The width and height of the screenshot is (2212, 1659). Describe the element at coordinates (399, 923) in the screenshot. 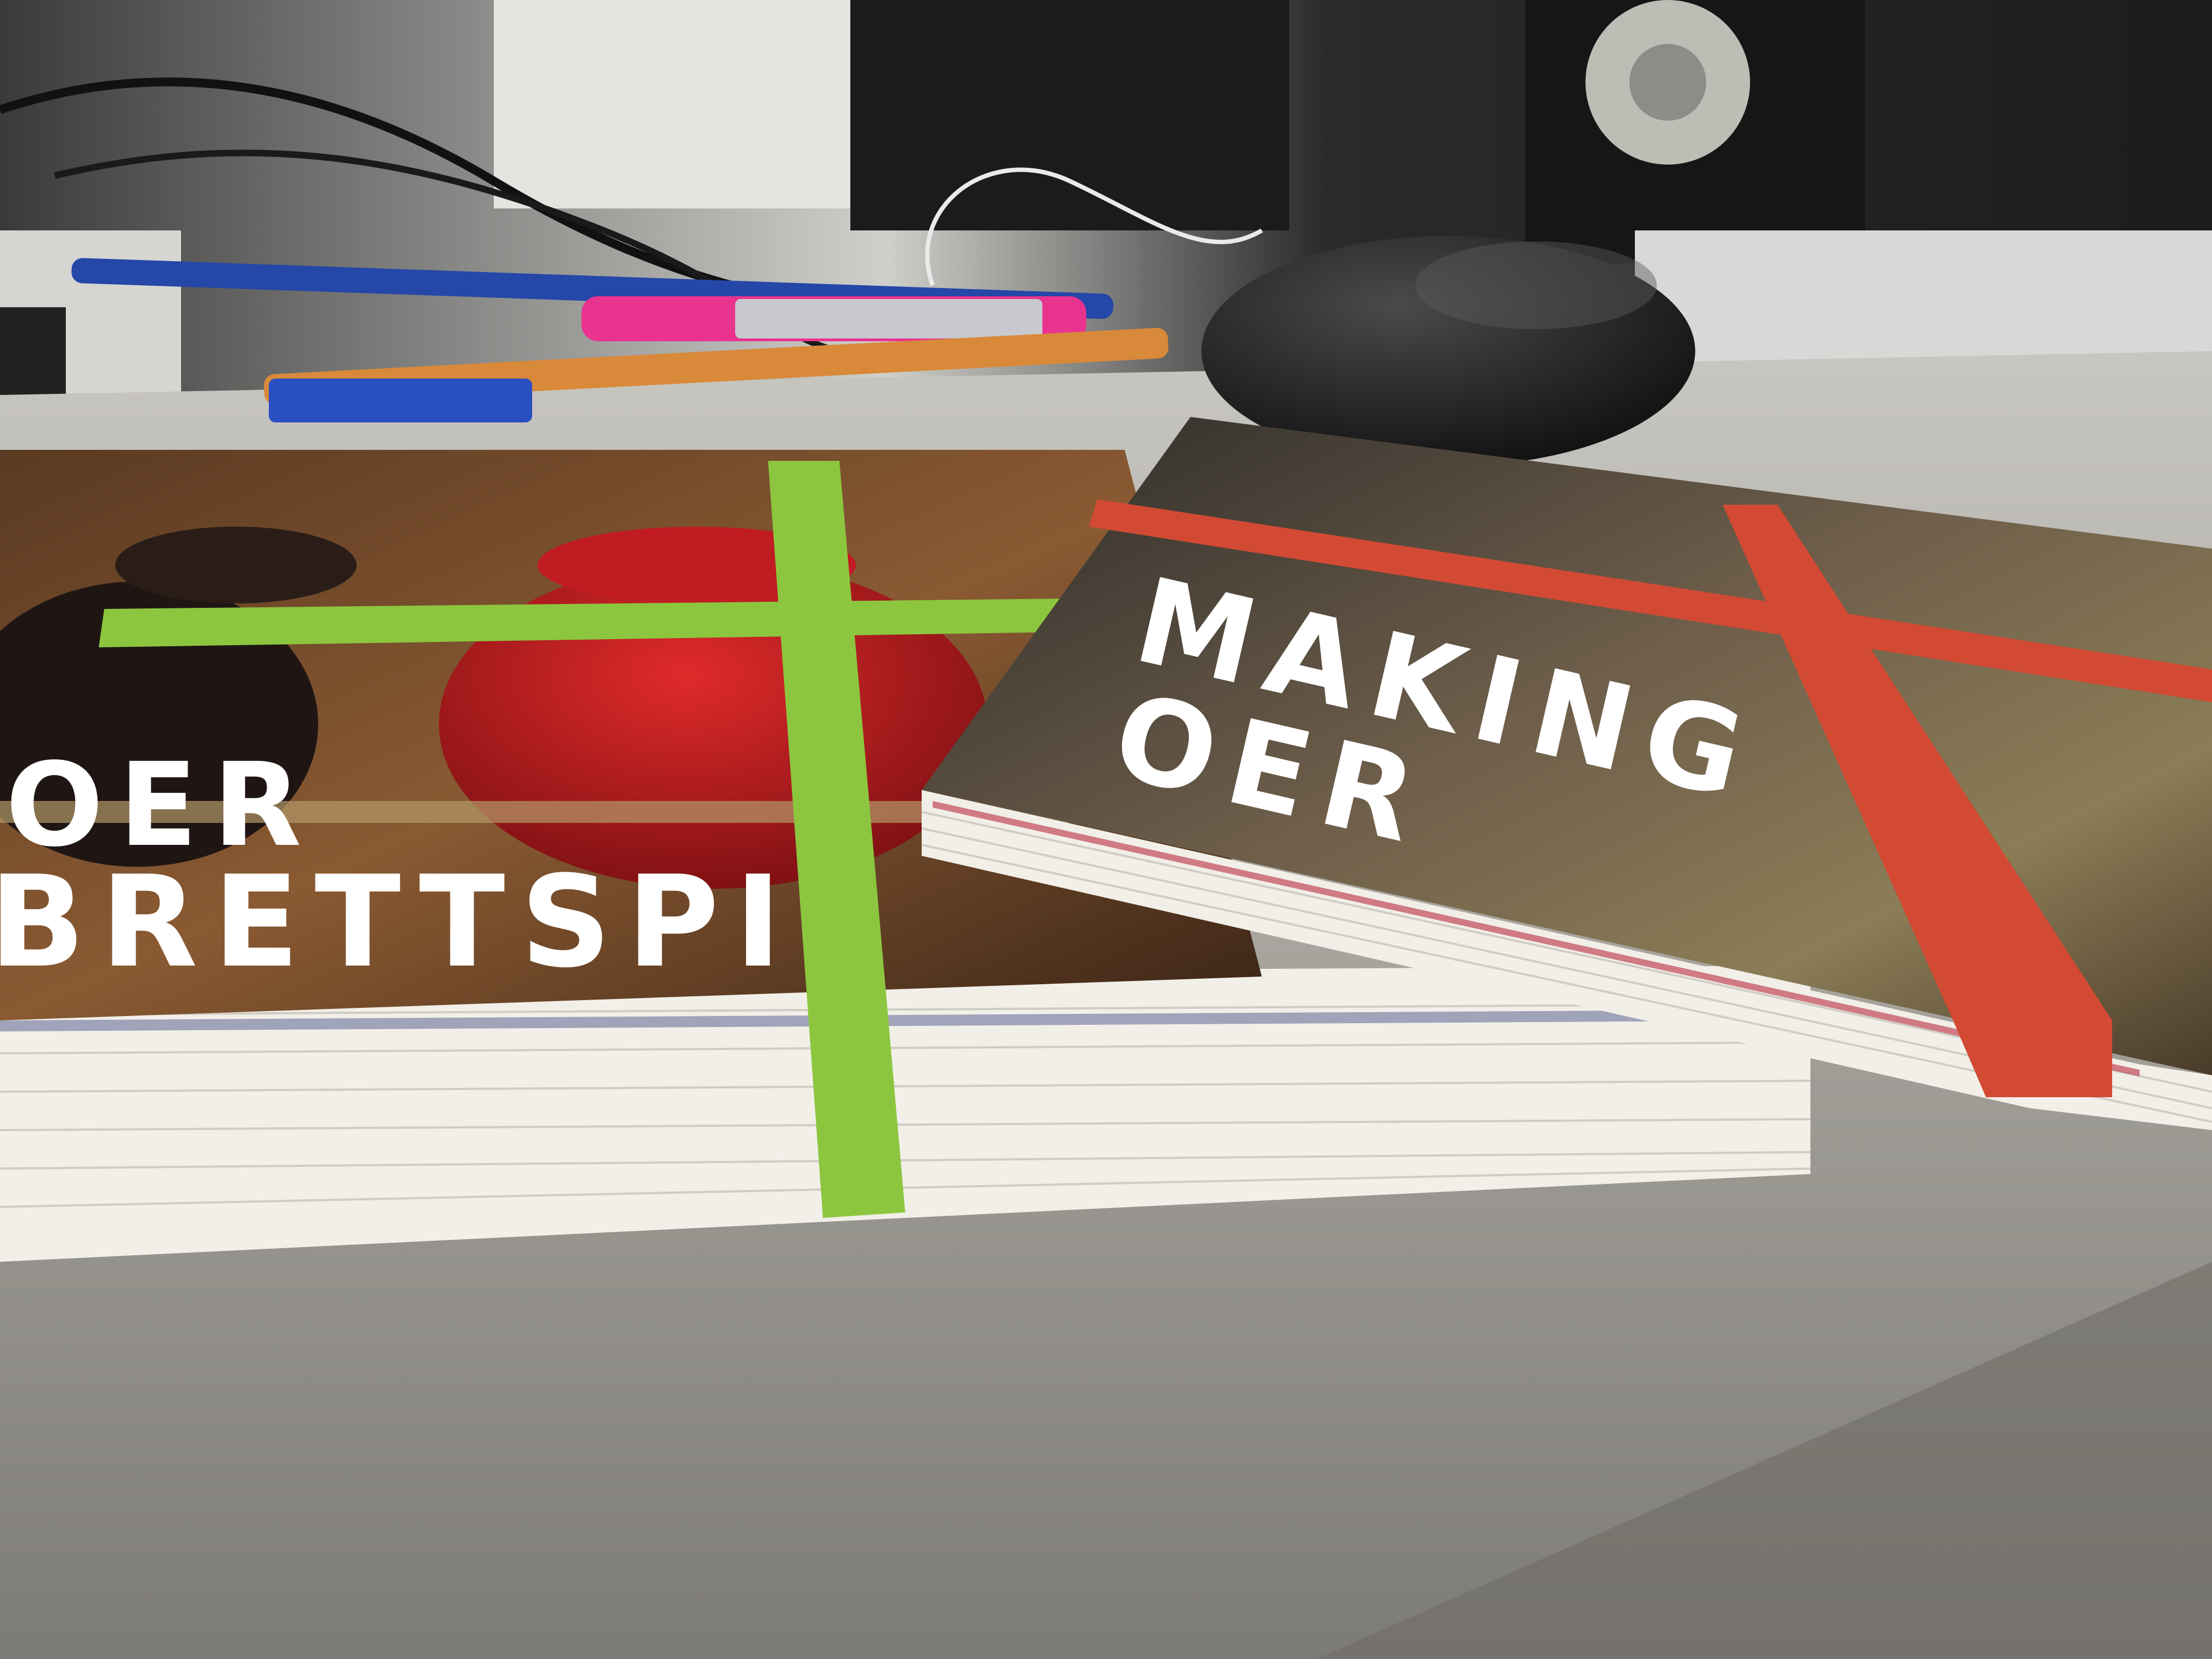

I see `left-deck-title-line-2: BRETTSPI` at that location.